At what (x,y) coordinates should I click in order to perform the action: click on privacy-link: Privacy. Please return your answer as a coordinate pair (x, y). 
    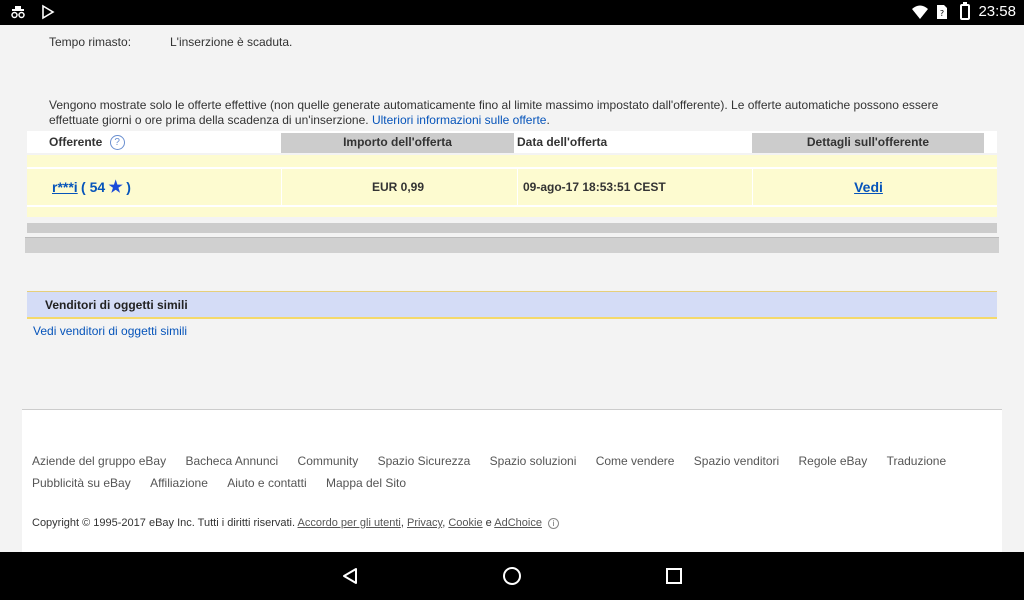
    Looking at the image, I should click on (424, 523).